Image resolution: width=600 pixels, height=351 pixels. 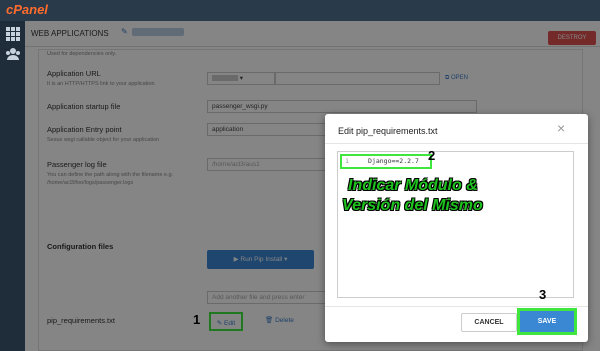 I want to click on annotation-text-line2: Versión del Mismo, so click(x=412, y=205).